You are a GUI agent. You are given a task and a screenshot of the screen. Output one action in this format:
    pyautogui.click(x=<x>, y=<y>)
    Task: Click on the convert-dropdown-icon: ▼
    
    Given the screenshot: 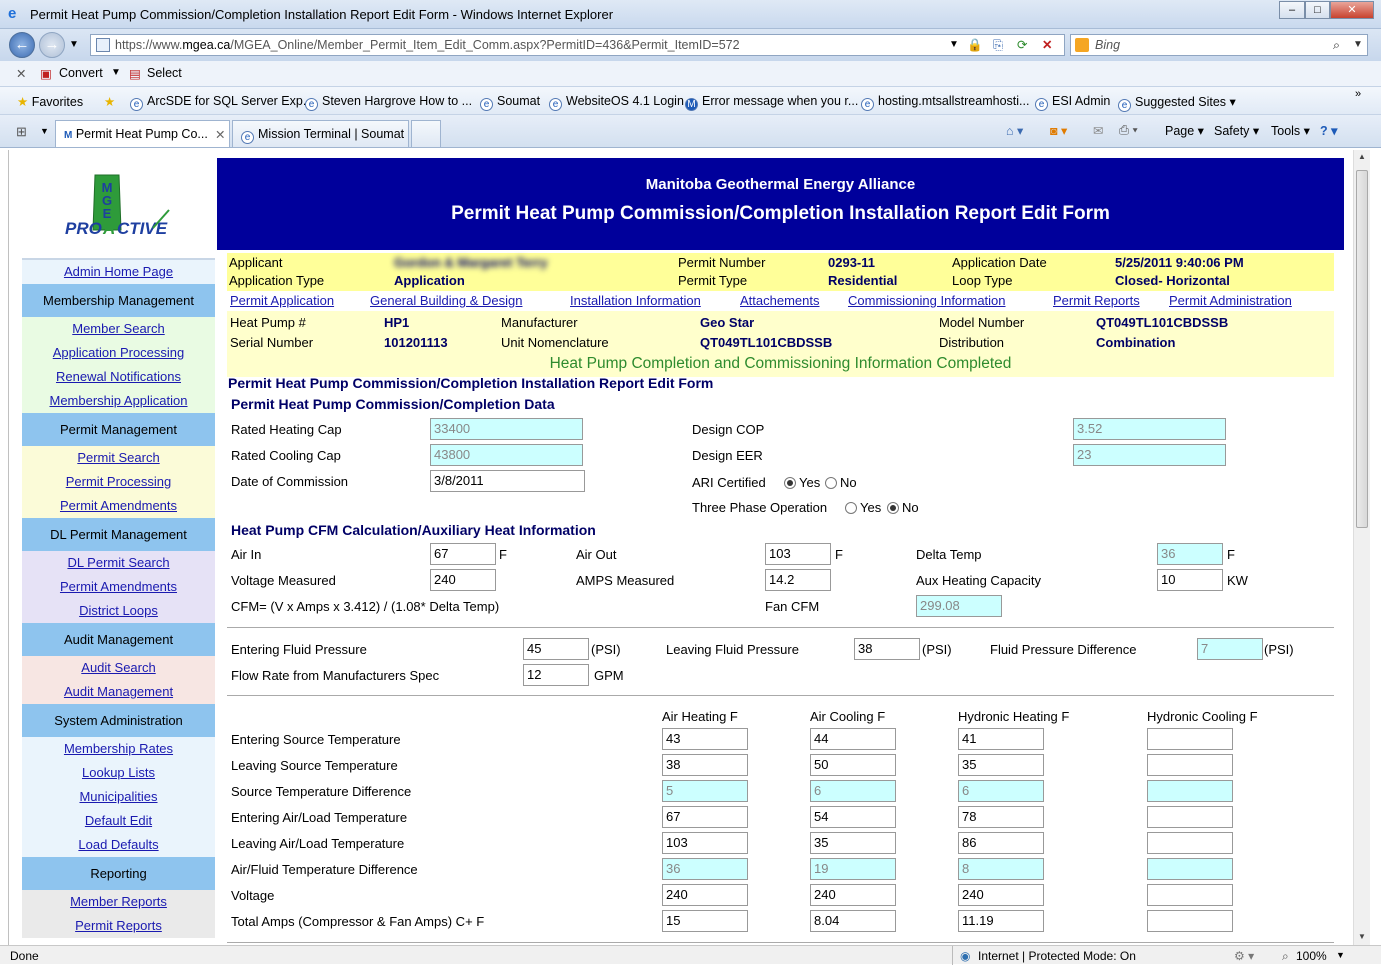 What is the action you would take?
    pyautogui.click(x=116, y=72)
    